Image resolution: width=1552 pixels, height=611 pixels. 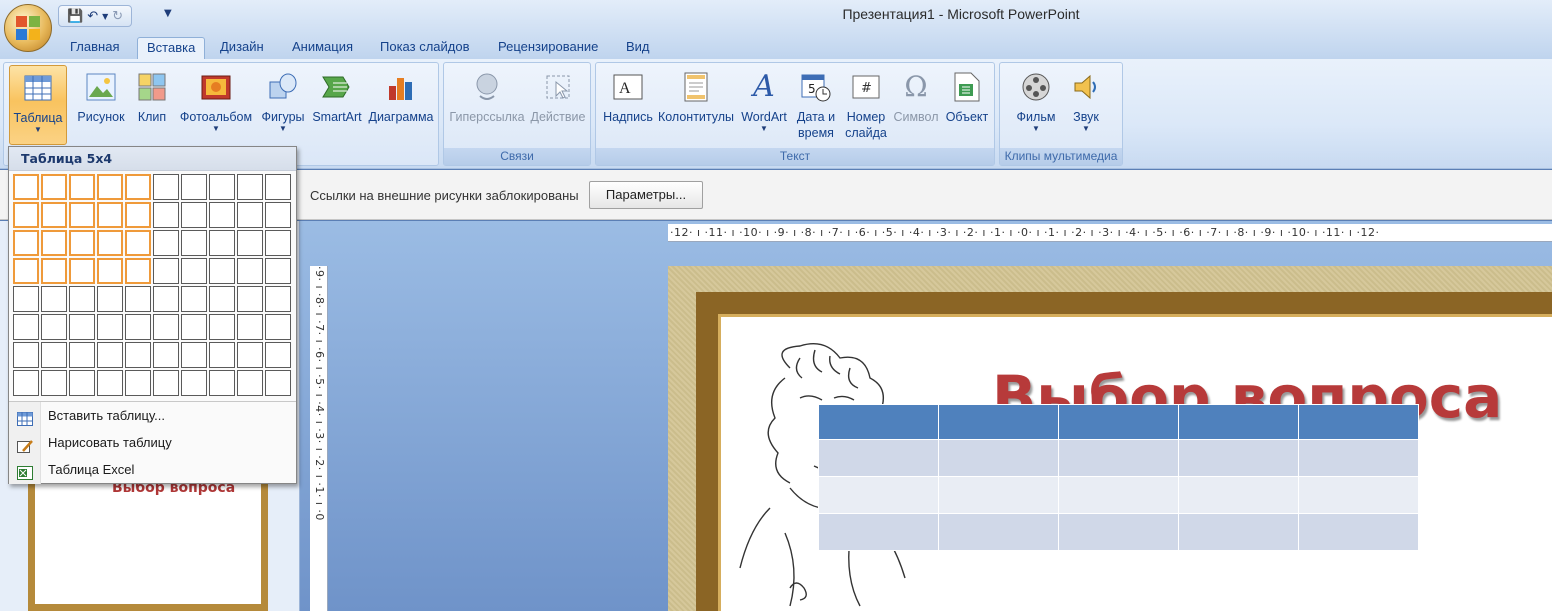 I want to click on clip-button: Клип, so click(x=152, y=98).